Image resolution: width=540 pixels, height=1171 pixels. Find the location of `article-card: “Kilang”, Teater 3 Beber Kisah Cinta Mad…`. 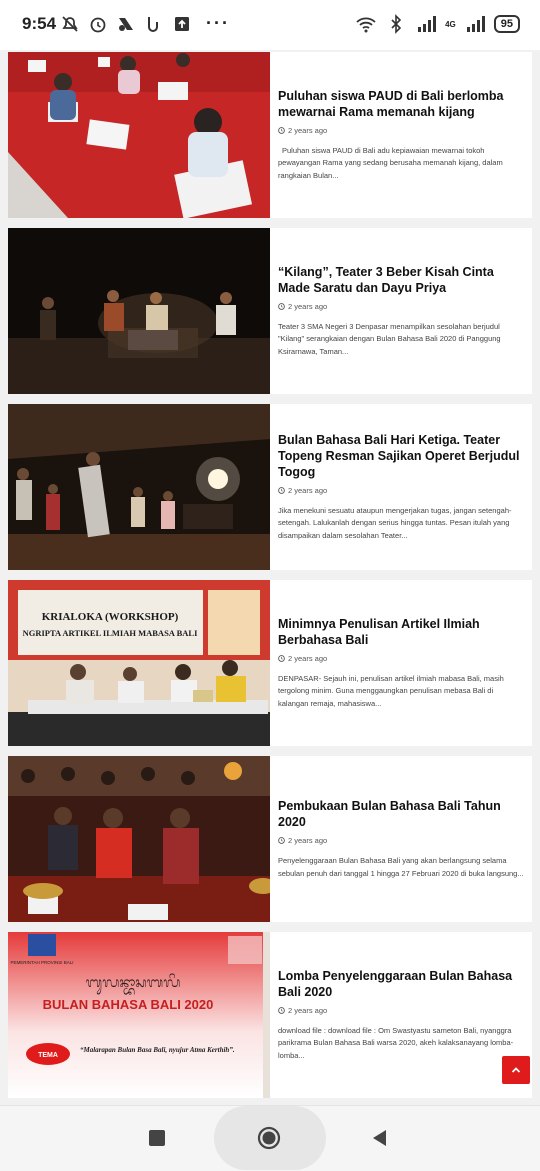

article-card: “Kilang”, Teater 3 Beber Kisah Cinta Mad… is located at coordinates (270, 311).